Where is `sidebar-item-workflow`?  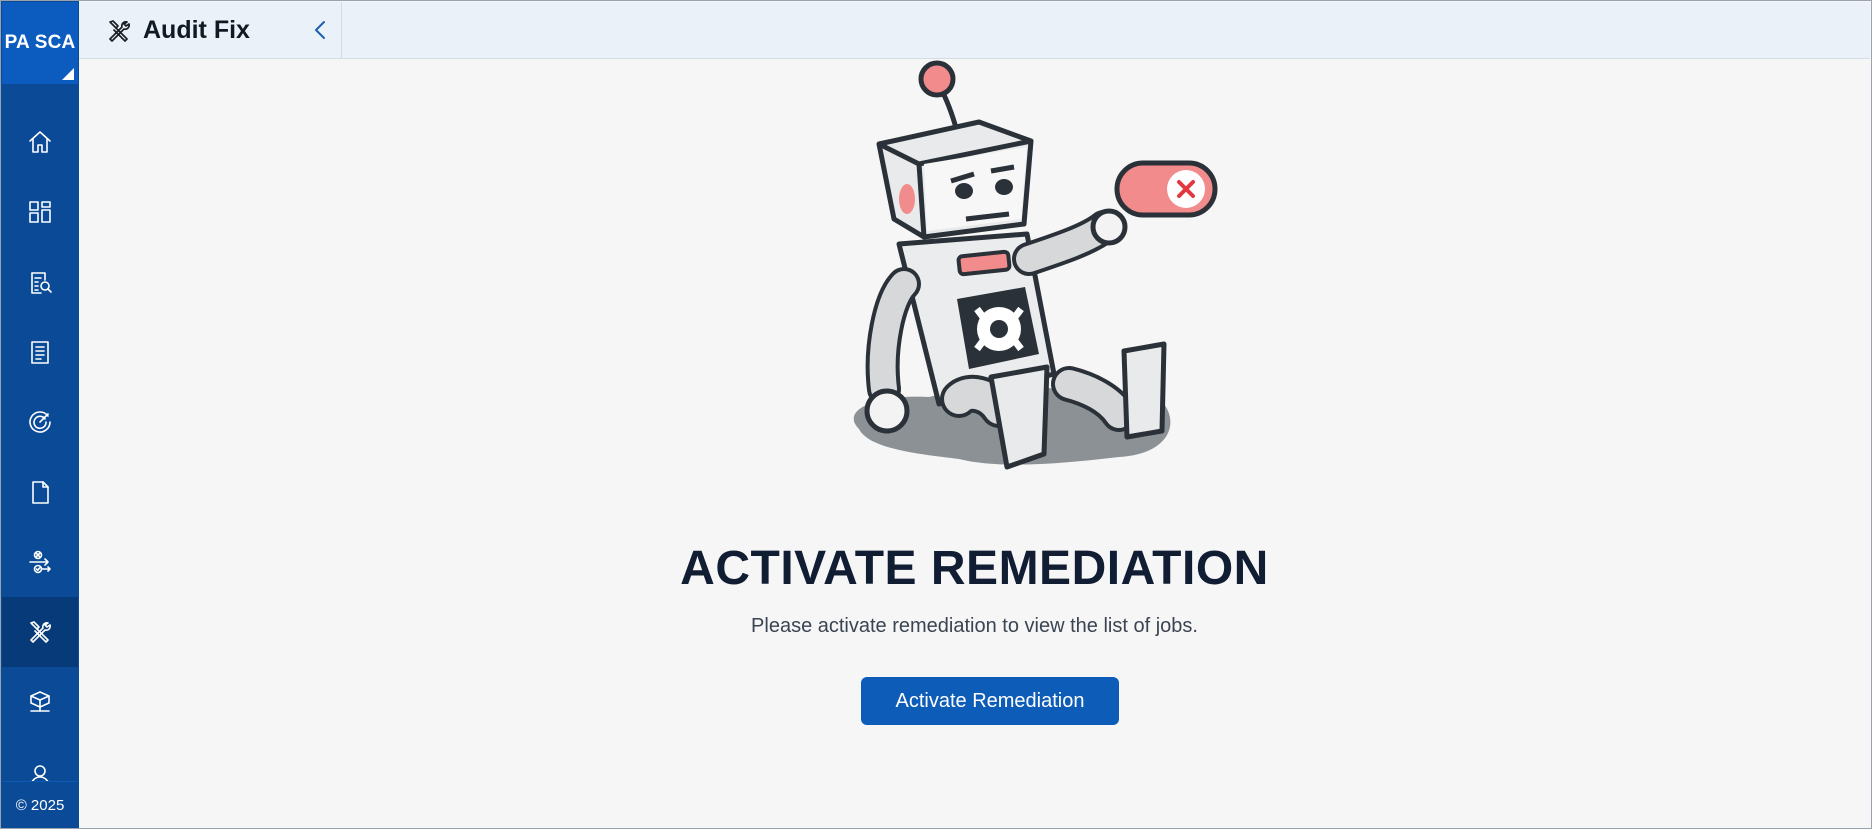
sidebar-item-workflow is located at coordinates (40, 562).